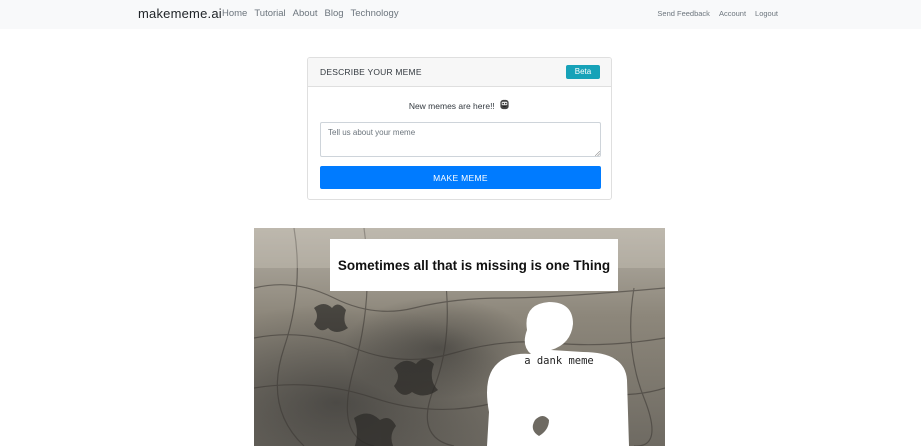 This screenshot has width=921, height=446. I want to click on meme-description-input, so click(460, 139).